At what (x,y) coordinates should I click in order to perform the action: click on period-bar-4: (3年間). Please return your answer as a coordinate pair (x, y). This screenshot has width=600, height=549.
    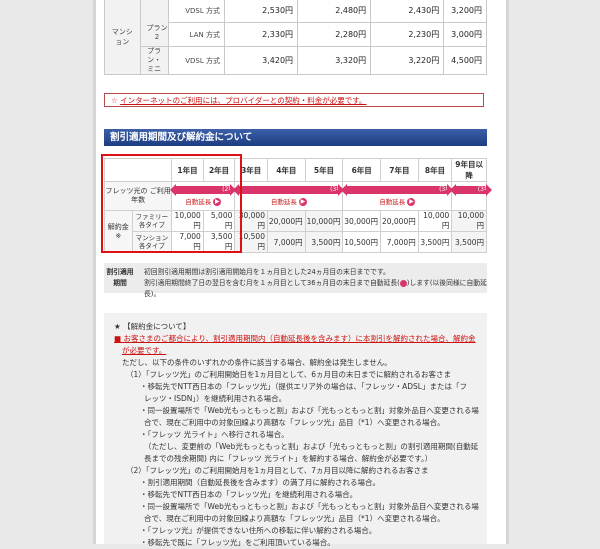
    Looking at the image, I should click on (474, 196).